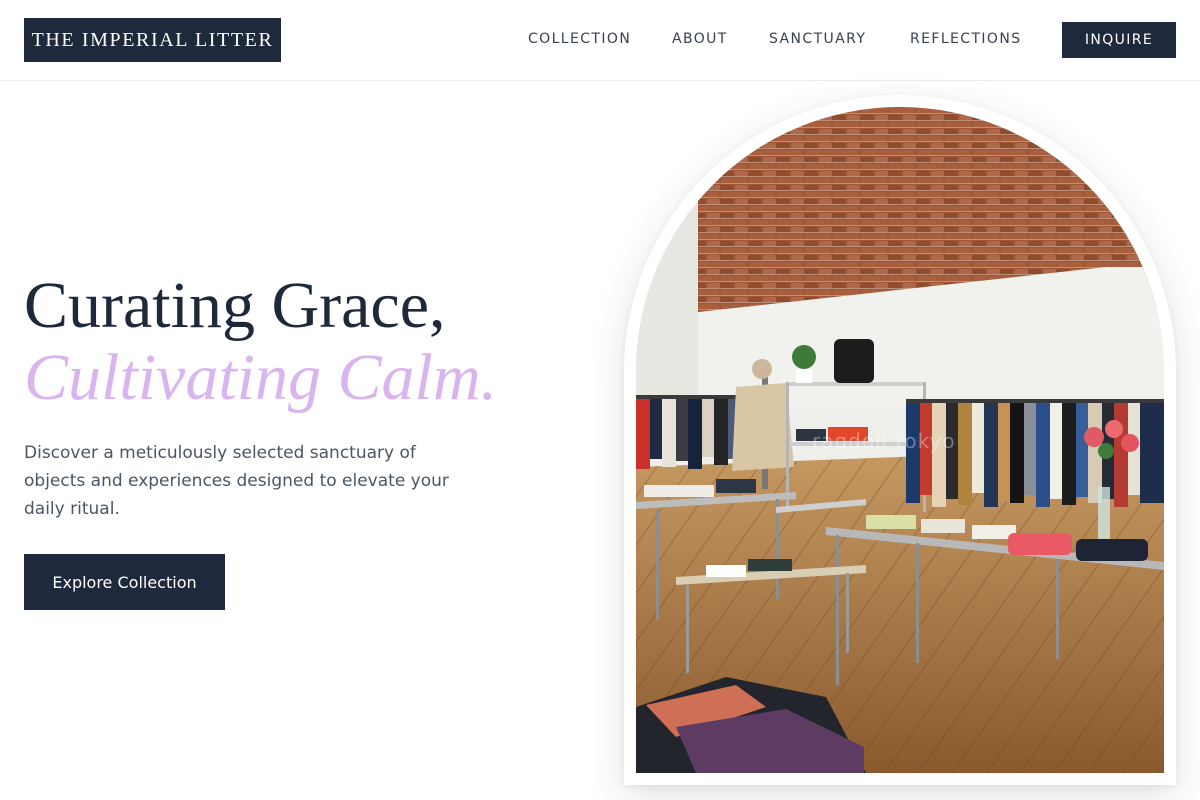 The height and width of the screenshot is (800, 1200). I want to click on main-nav: COLLECTION ABOUT SANCTUARY REFLECTIONS, so click(600, 40).